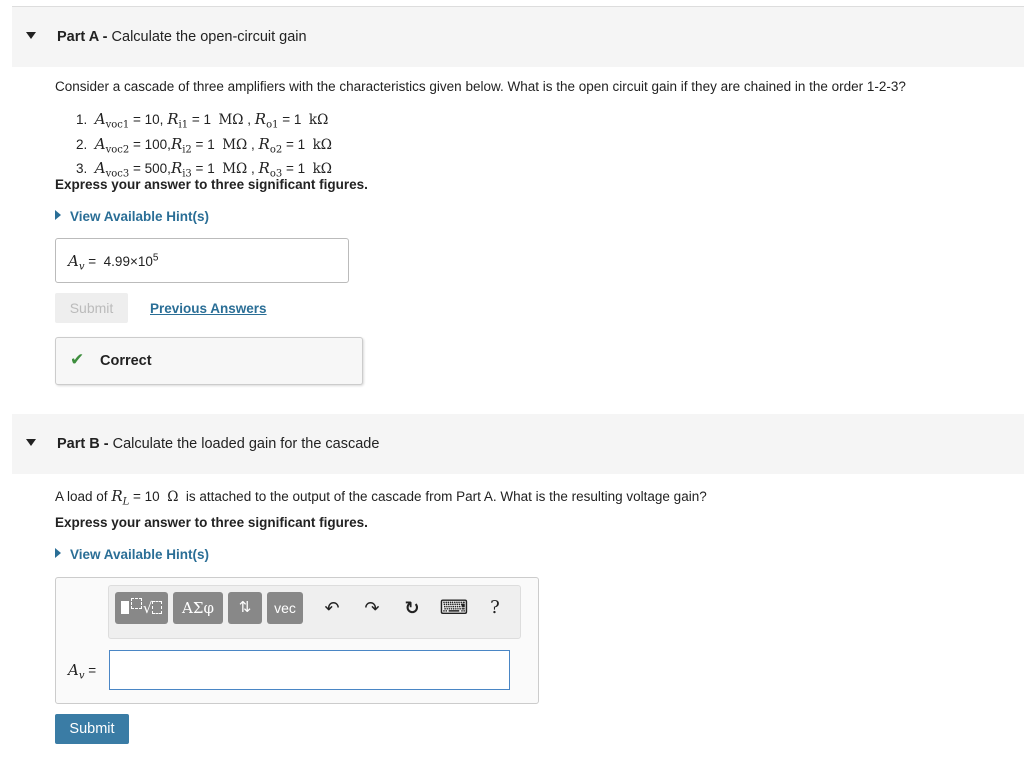 This screenshot has height=769, width=1024. Describe the element at coordinates (297, 640) in the screenshot. I see `answer-editor: √ ΑΣφ ⇅ vec ↶ ↷ ↻ ⌨ ? Av =` at that location.